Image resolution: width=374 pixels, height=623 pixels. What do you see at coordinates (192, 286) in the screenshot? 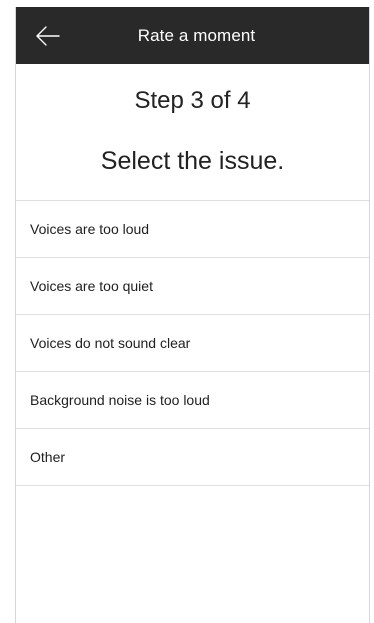
I see `issue-option-voices-too-quiet: Voices are too quiet` at bounding box center [192, 286].